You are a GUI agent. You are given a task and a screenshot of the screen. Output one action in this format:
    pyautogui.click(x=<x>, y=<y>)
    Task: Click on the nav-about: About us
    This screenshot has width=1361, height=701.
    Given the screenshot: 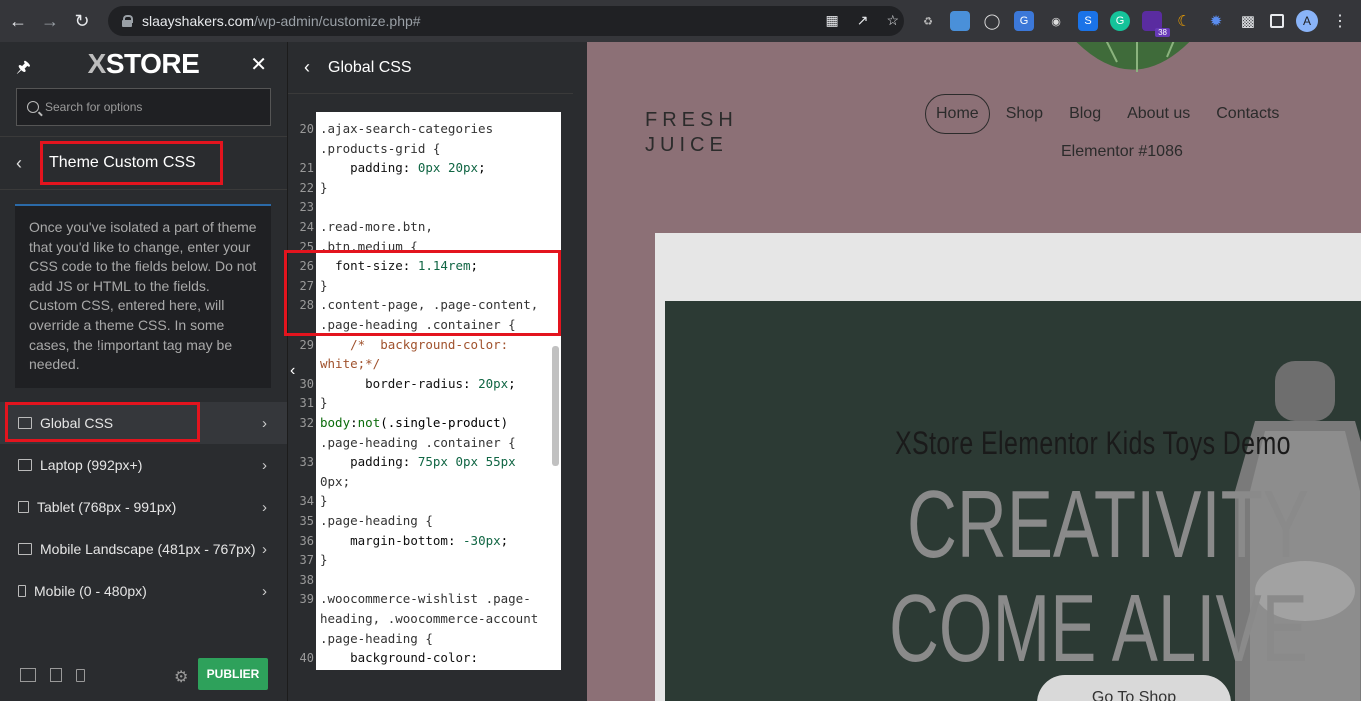 What is the action you would take?
    pyautogui.click(x=1158, y=114)
    